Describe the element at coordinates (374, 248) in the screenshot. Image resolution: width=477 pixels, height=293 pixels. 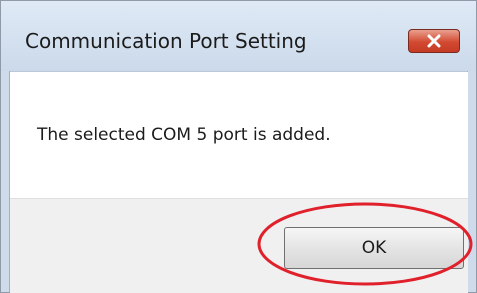
I see `ok-button: OK` at that location.